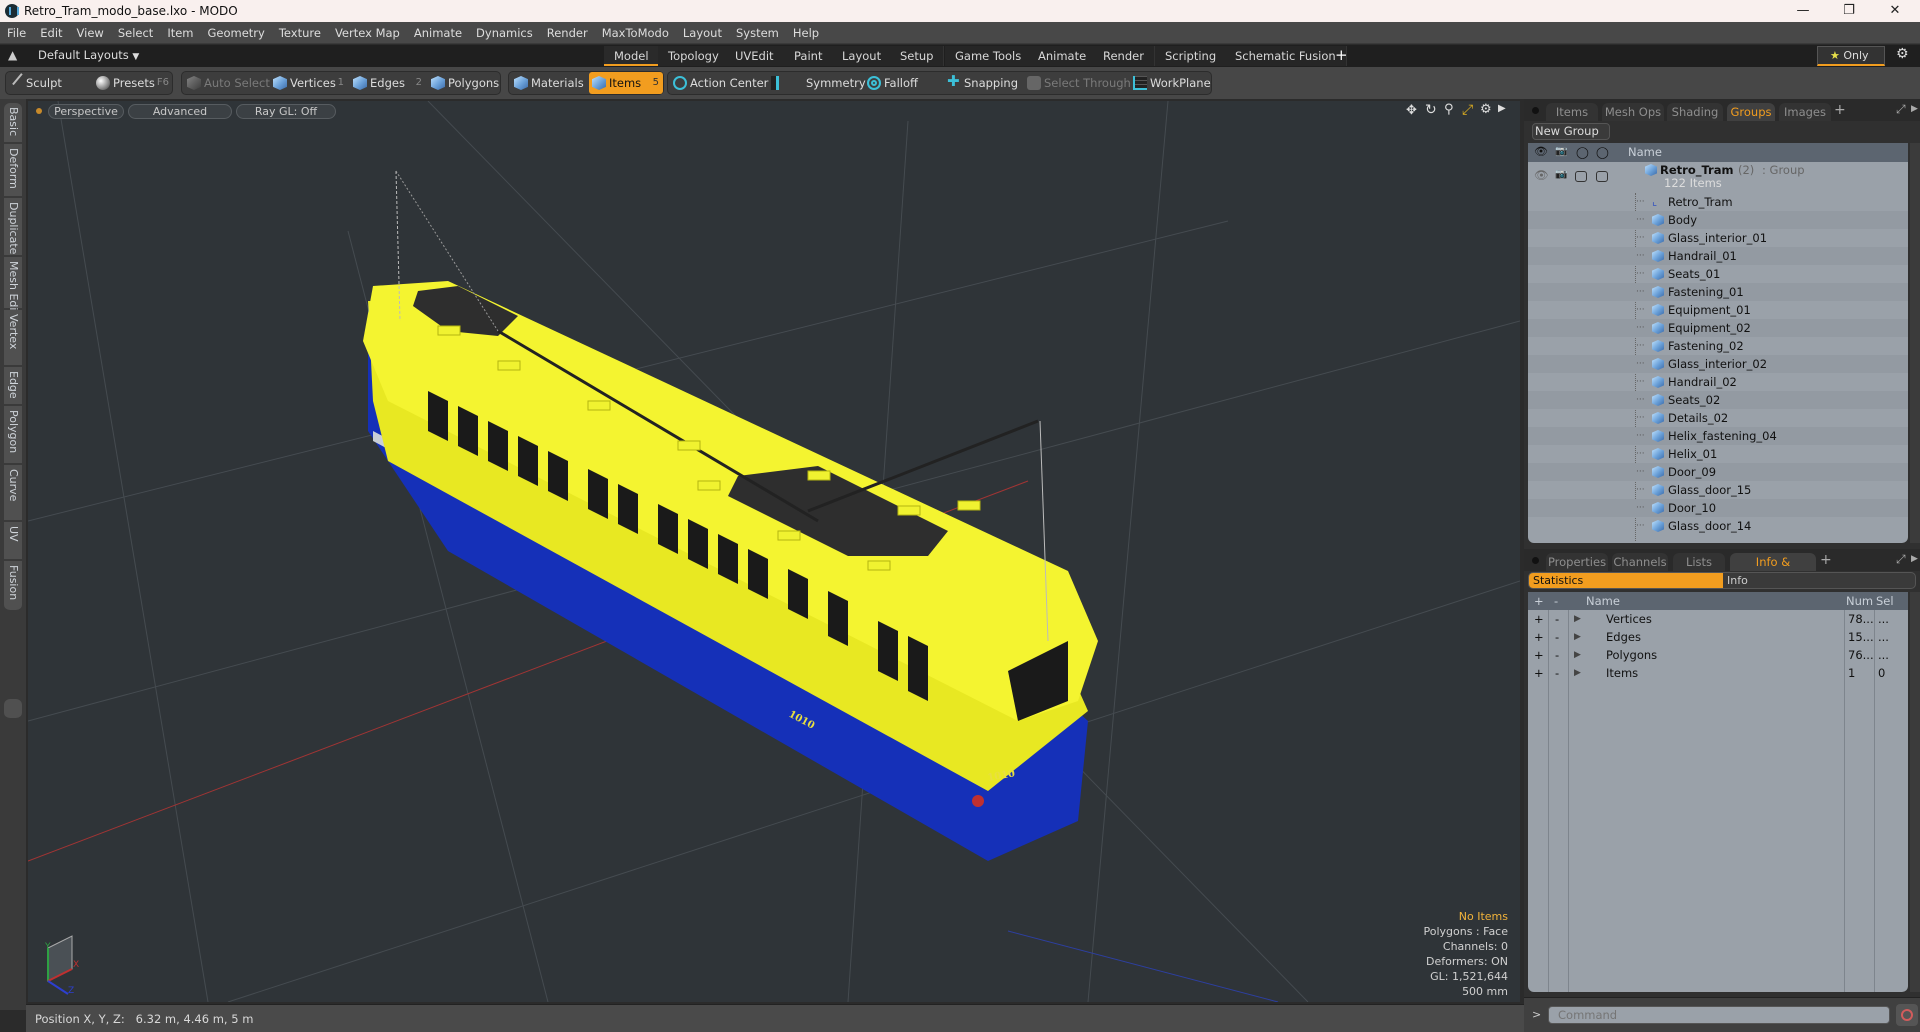 This screenshot has height=1032, width=1920. What do you see at coordinates (1737, 580) in the screenshot?
I see `subtab-info: Info` at bounding box center [1737, 580].